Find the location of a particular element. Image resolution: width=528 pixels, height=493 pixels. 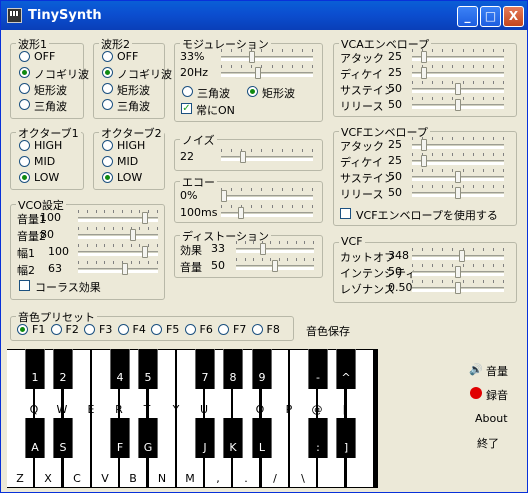

record-button: 録音 is located at coordinates (497, 395).